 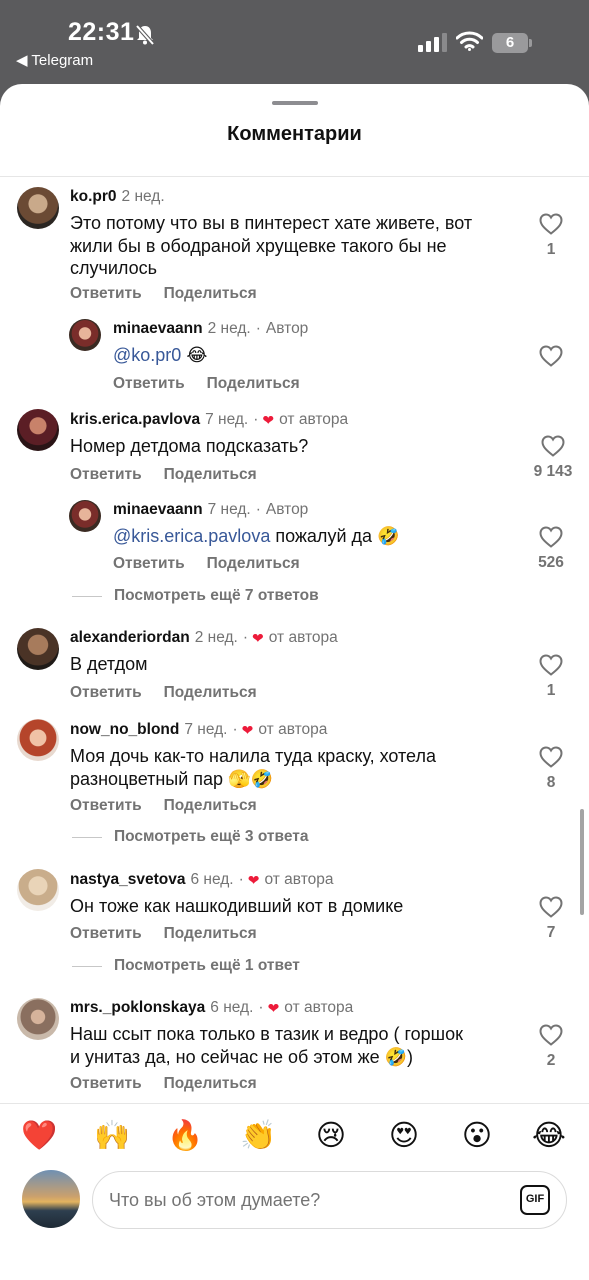 What do you see at coordinates (331, 1136) in the screenshot?
I see `reaction-crying-button: 😢` at bounding box center [331, 1136].